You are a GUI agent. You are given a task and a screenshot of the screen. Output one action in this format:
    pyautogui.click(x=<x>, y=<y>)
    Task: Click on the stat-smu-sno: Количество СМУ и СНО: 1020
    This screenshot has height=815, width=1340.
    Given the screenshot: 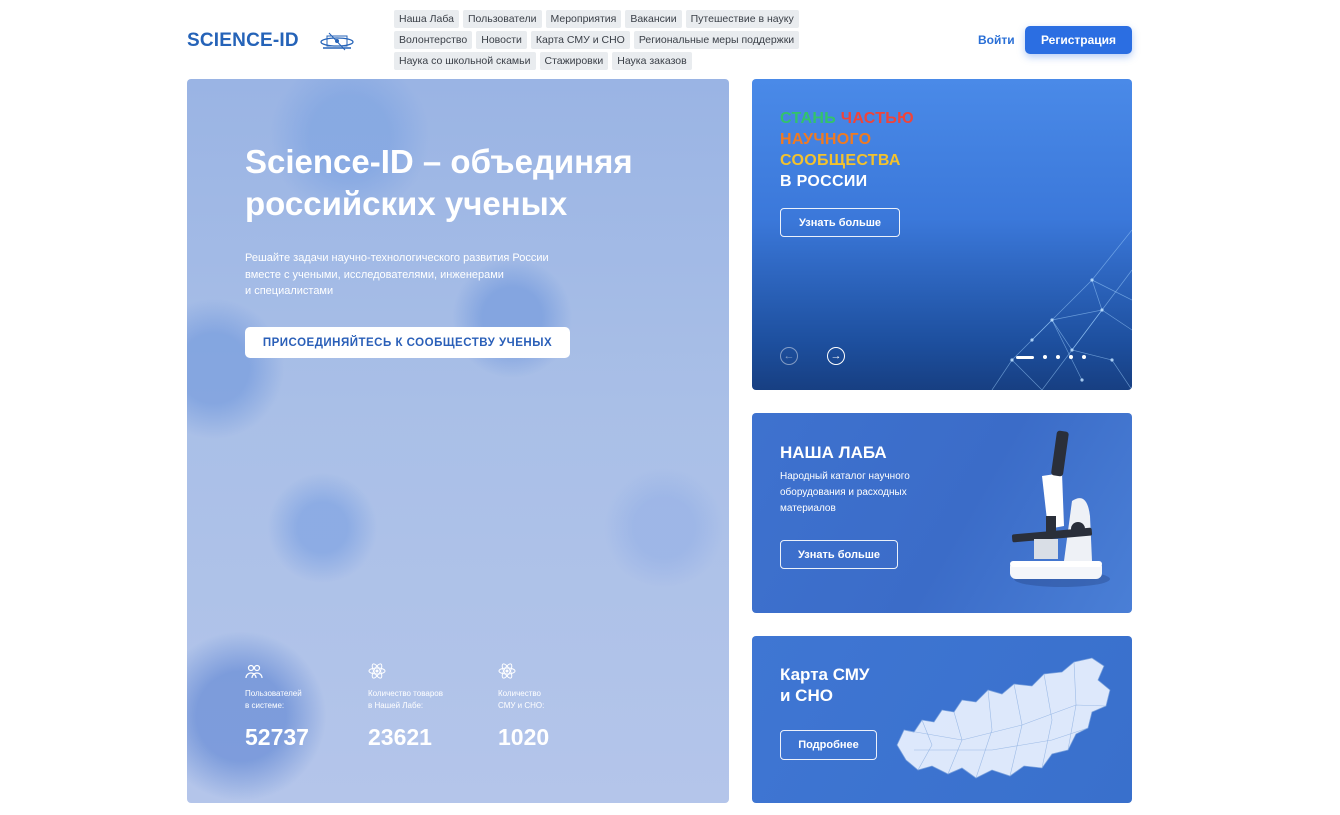 What is the action you would take?
    pyautogui.click(x=543, y=706)
    